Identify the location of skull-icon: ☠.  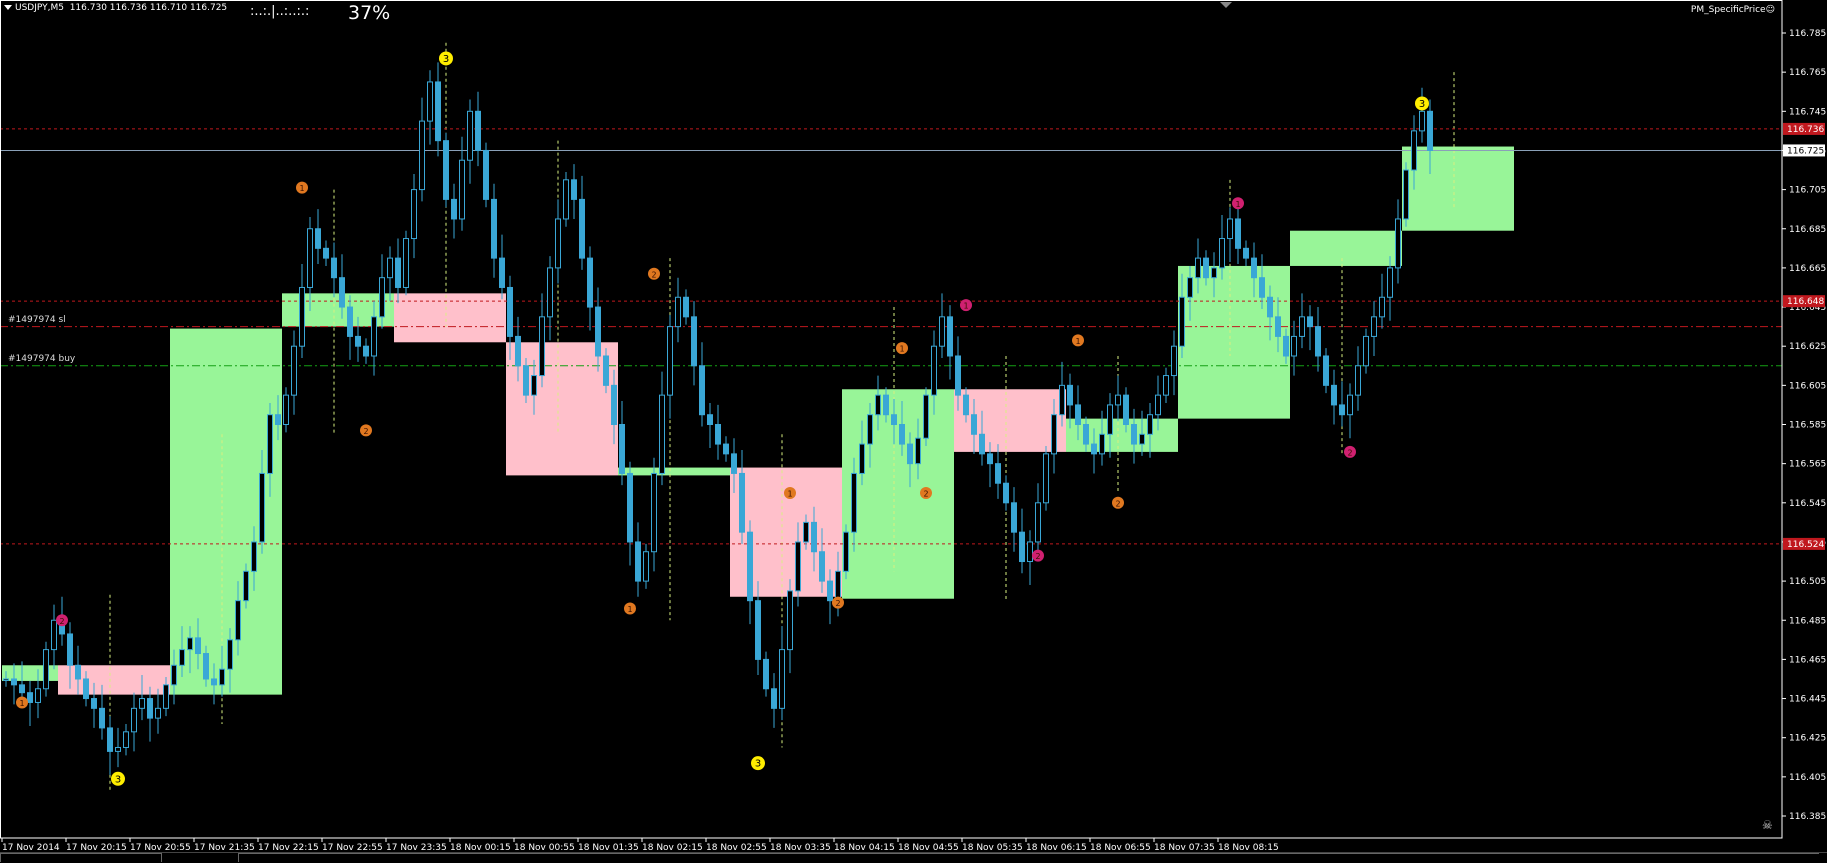
(1767, 825).